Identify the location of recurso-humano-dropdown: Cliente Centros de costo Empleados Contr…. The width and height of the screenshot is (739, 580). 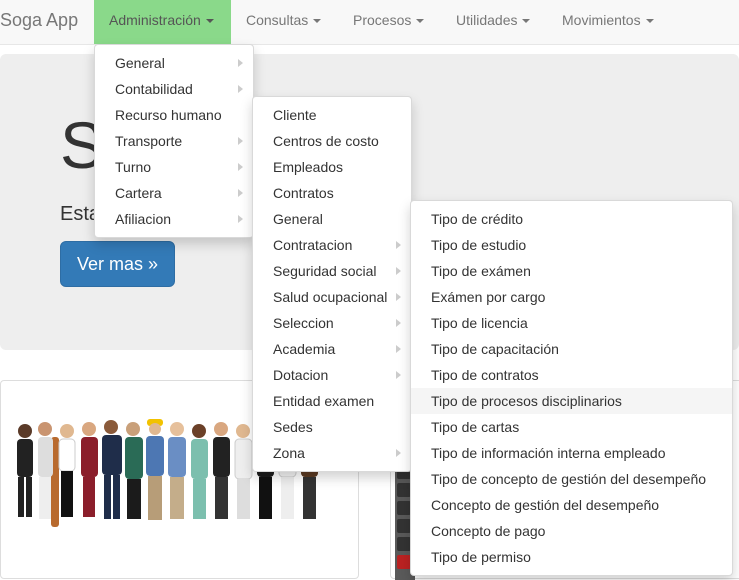
(332, 284).